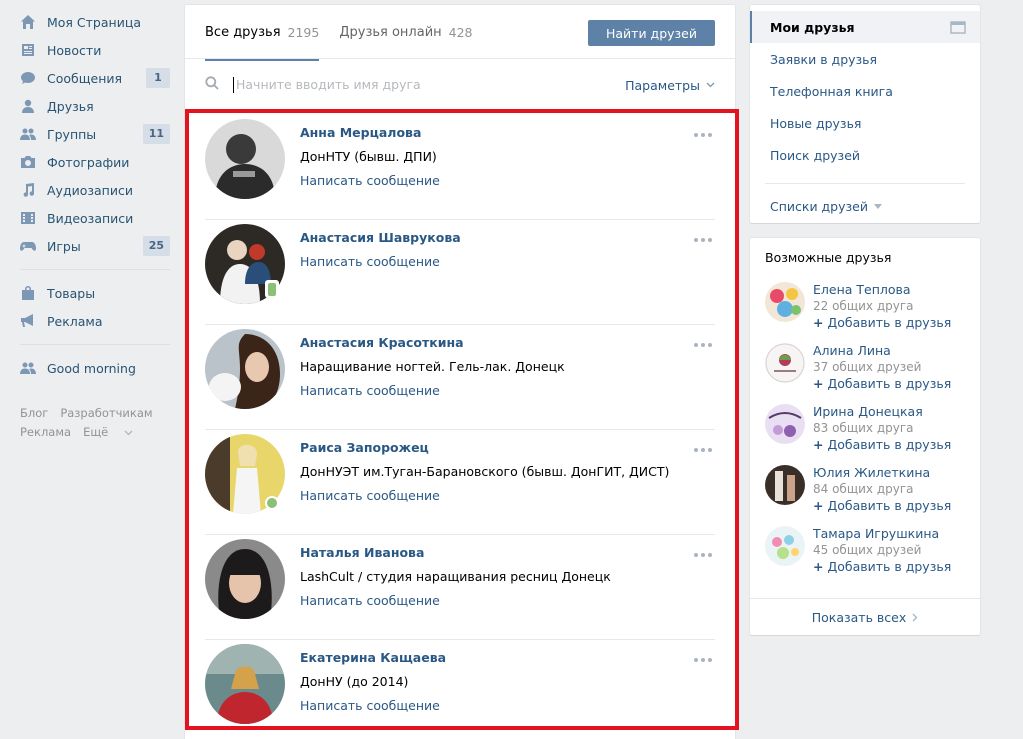 This screenshot has width=1023, height=739. I want to click on params-label: Параметры, so click(662, 85).